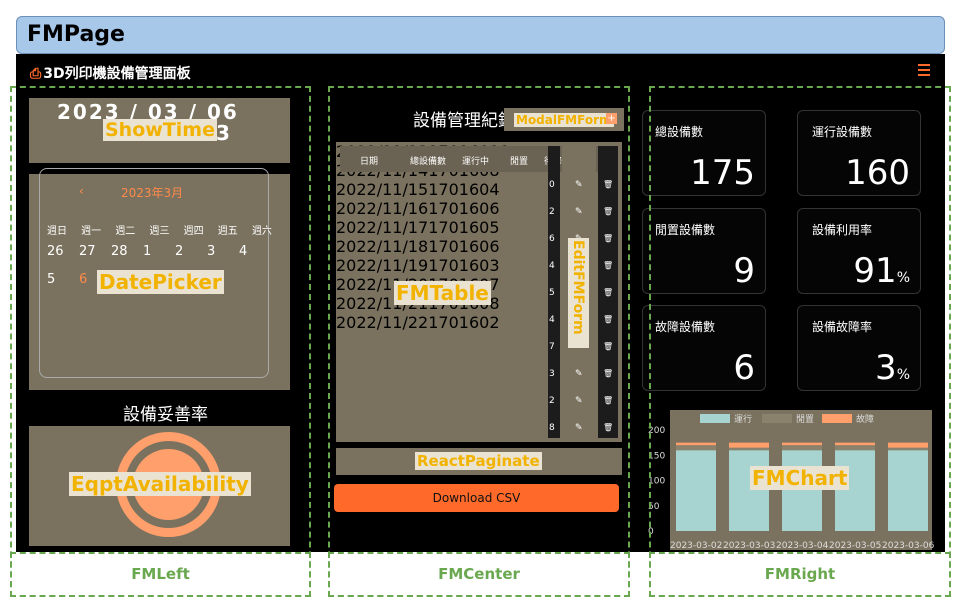 This screenshot has height=600, width=960. Describe the element at coordinates (800, 574) in the screenshot. I see `label-fm-right: FMRight` at that location.